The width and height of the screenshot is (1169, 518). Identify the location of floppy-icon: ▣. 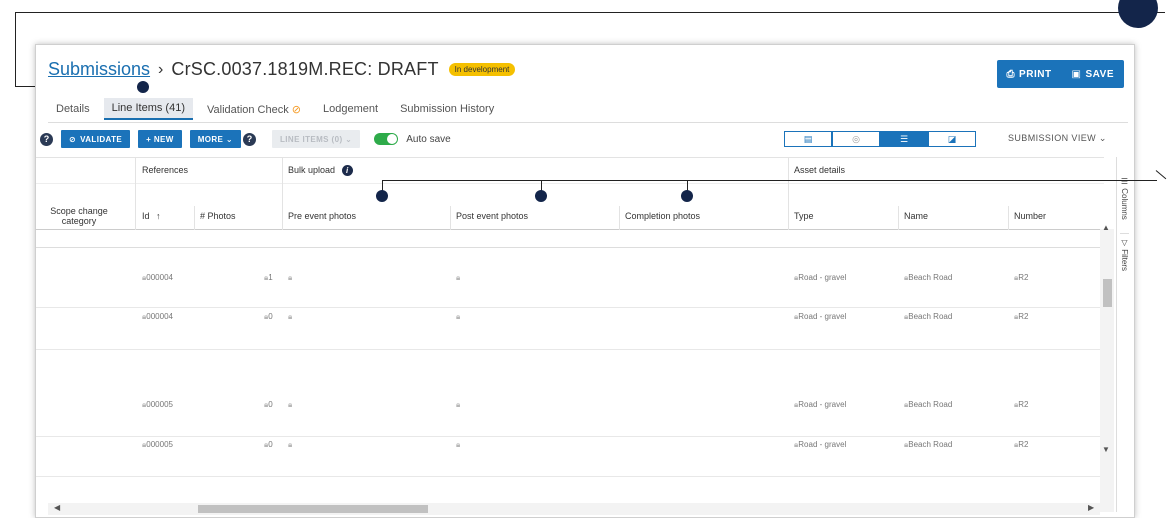
(1076, 74).